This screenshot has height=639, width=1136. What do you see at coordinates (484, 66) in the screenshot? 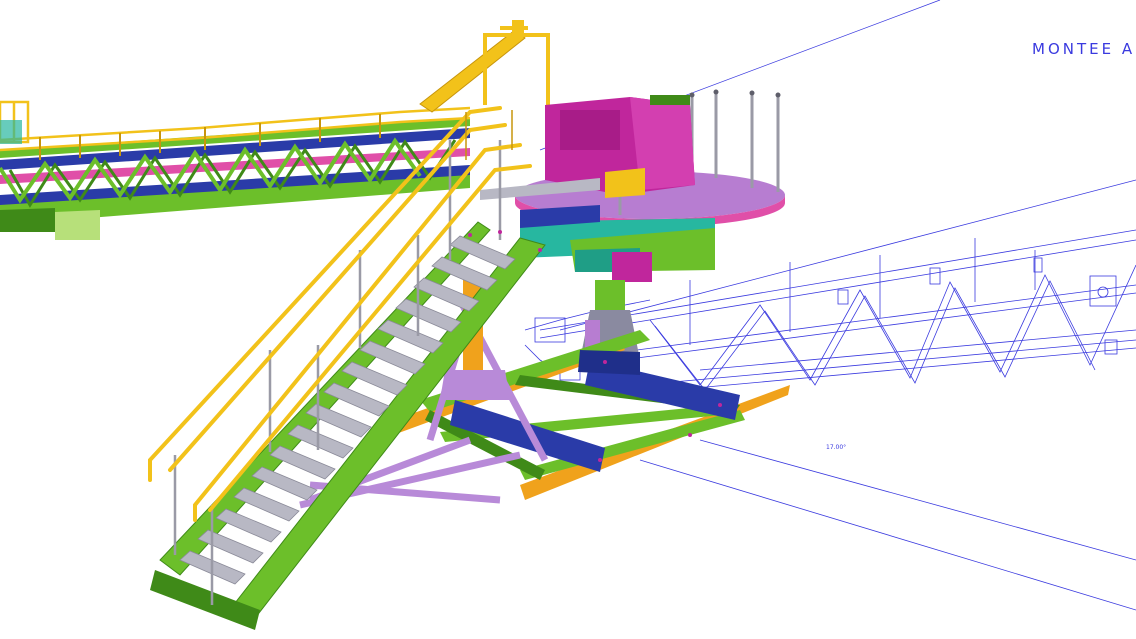
I see `gantry-arm` at bounding box center [484, 66].